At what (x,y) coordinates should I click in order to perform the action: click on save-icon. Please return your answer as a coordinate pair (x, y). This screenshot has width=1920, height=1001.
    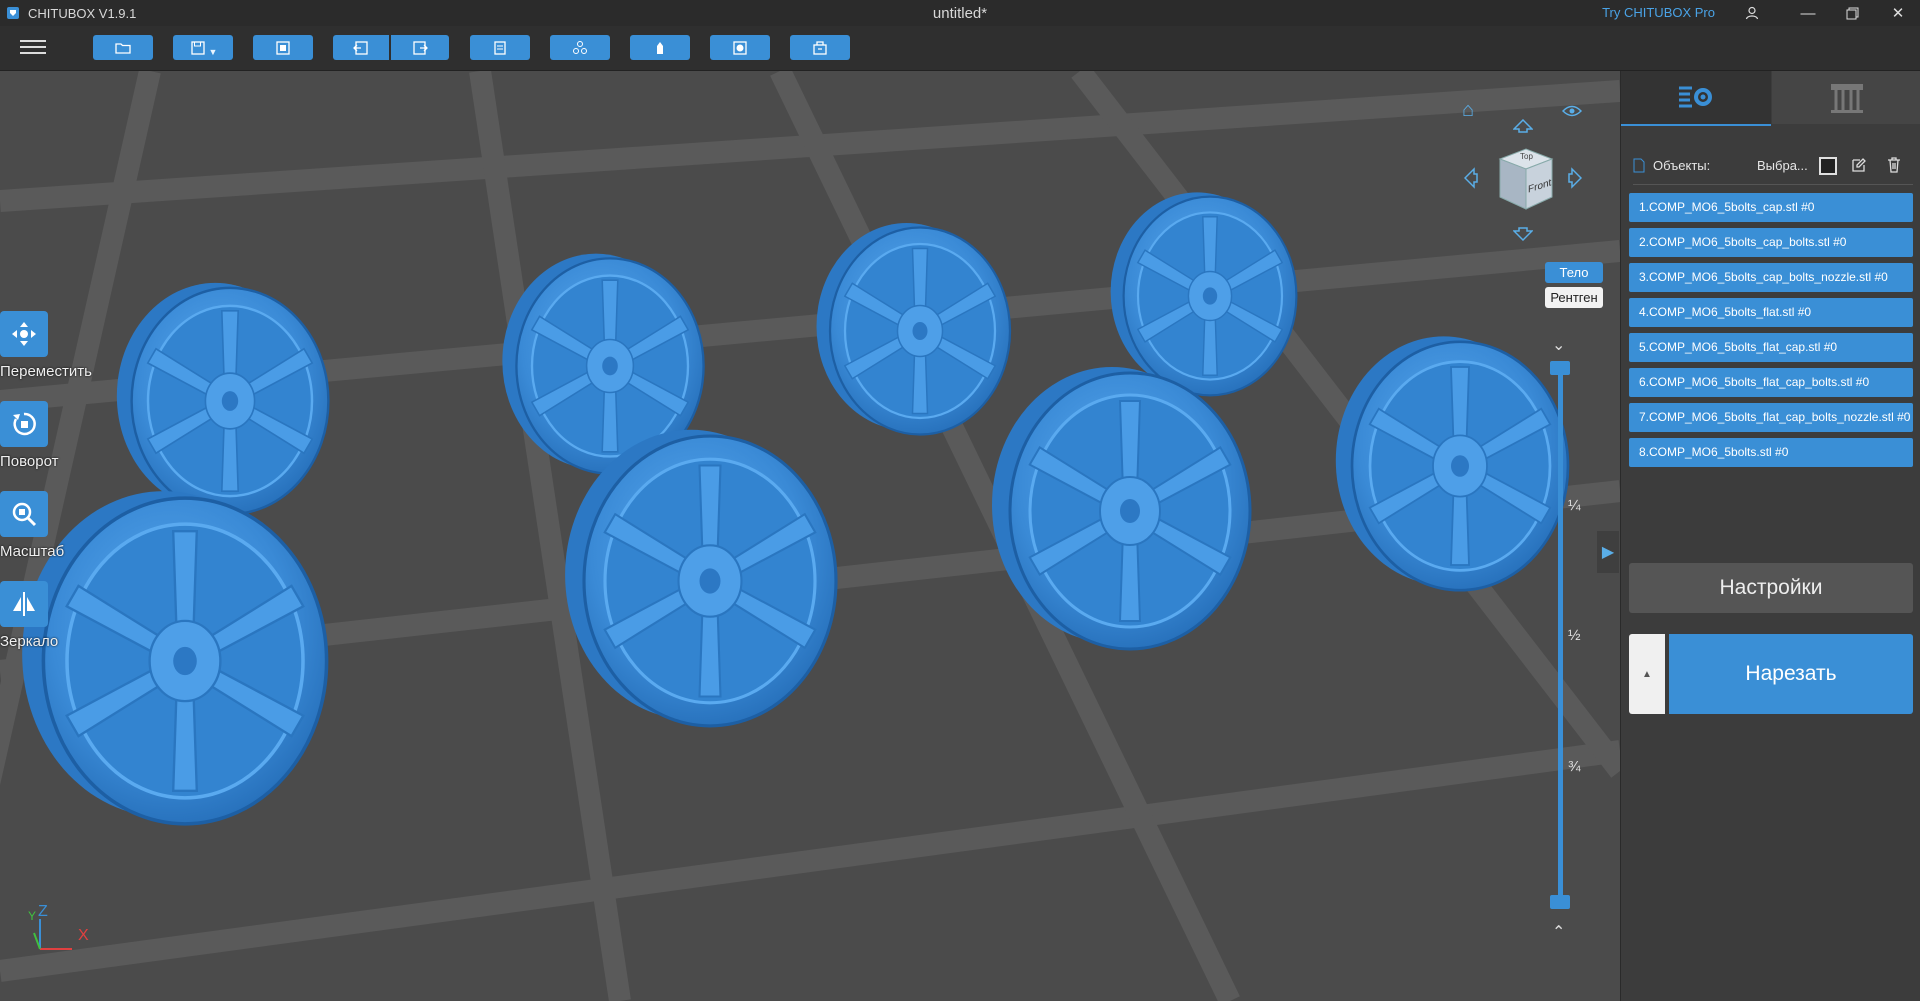
    Looking at the image, I should click on (197, 47).